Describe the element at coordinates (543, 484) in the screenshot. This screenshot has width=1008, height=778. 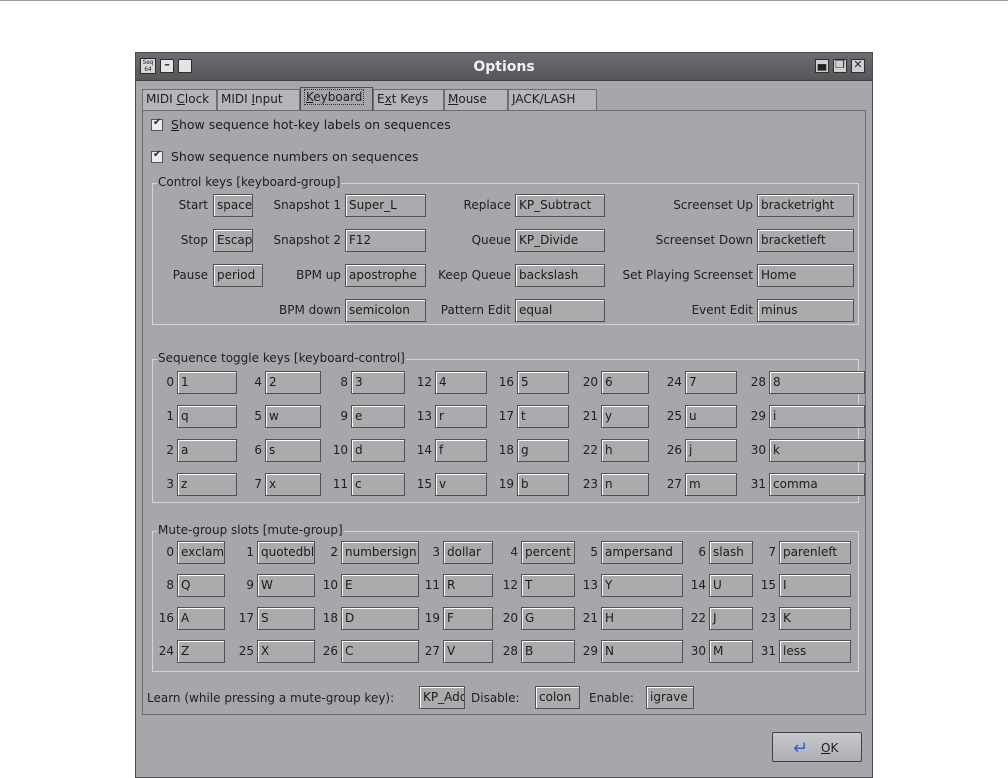
I see `sequence-toggle-key-field: b` at that location.